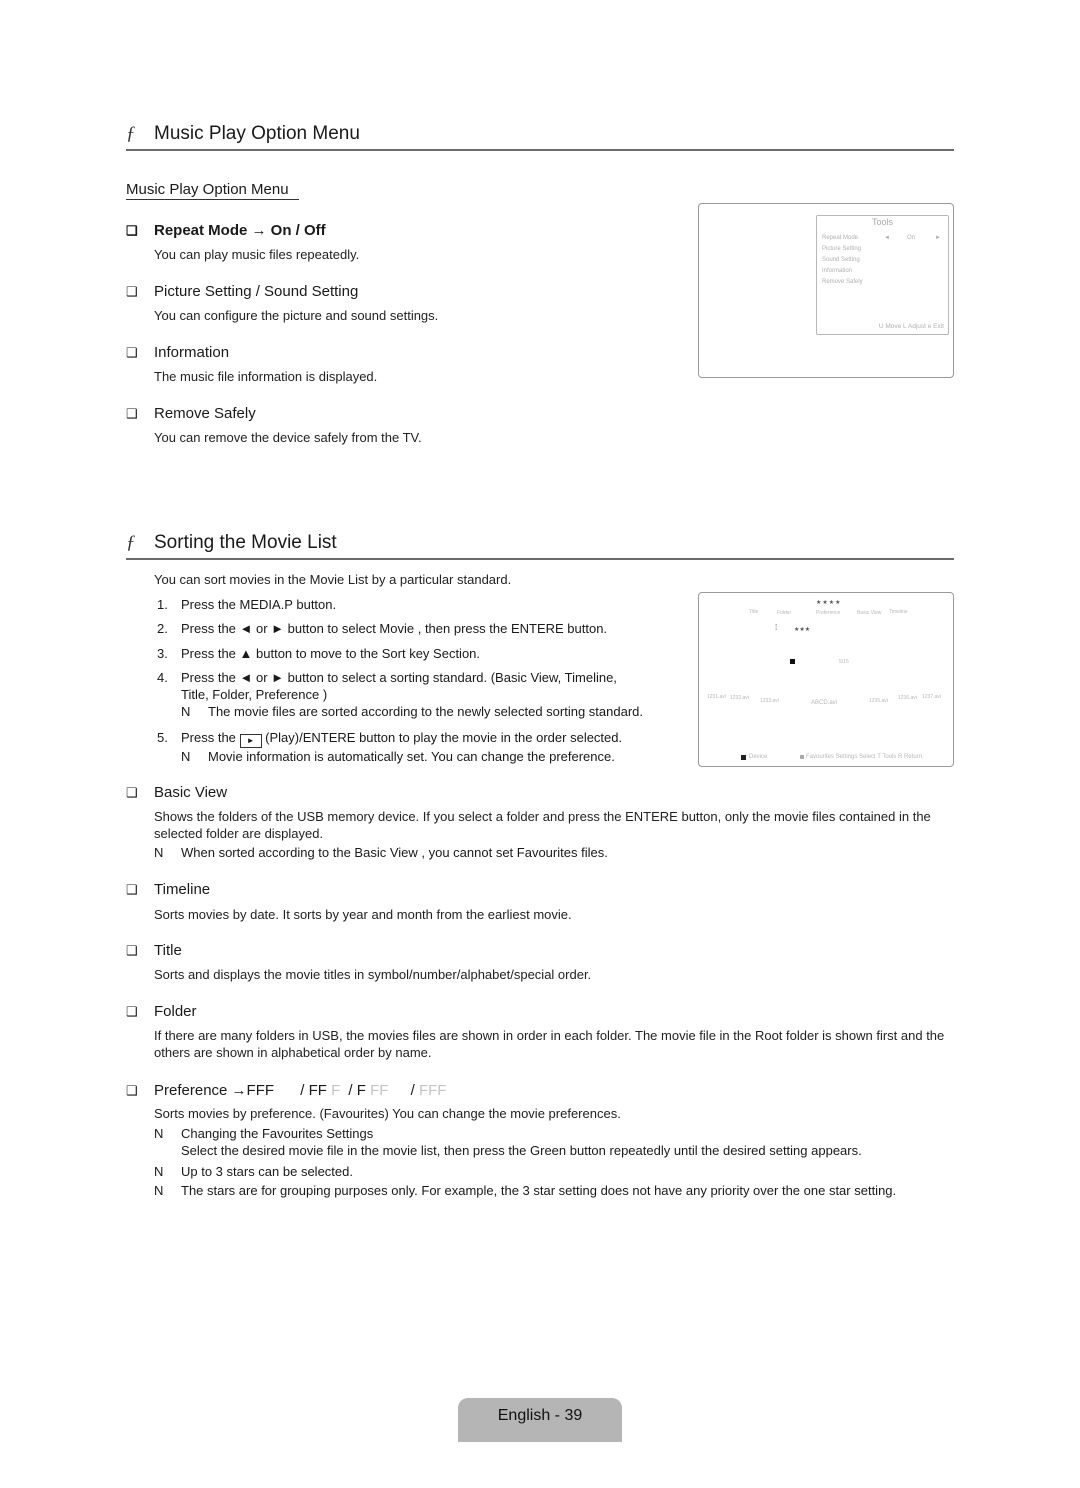 The width and height of the screenshot is (1080, 1488). I want to click on item-repeat-mode: ❑ Repeat Mode → On / Off, so click(226, 230).